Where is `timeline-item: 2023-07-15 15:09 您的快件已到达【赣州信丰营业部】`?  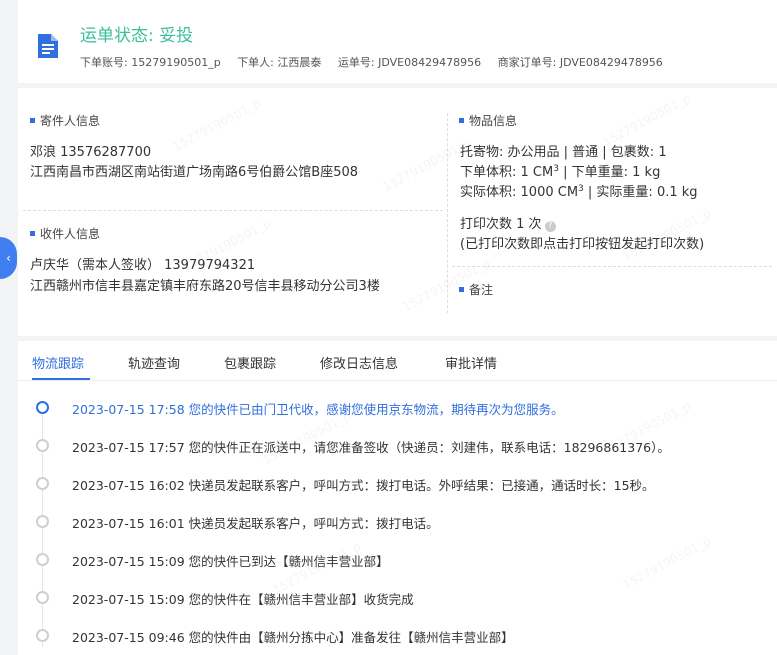 timeline-item: 2023-07-15 15:09 您的快件已到达【赣州信丰营业部】 is located at coordinates (397, 559).